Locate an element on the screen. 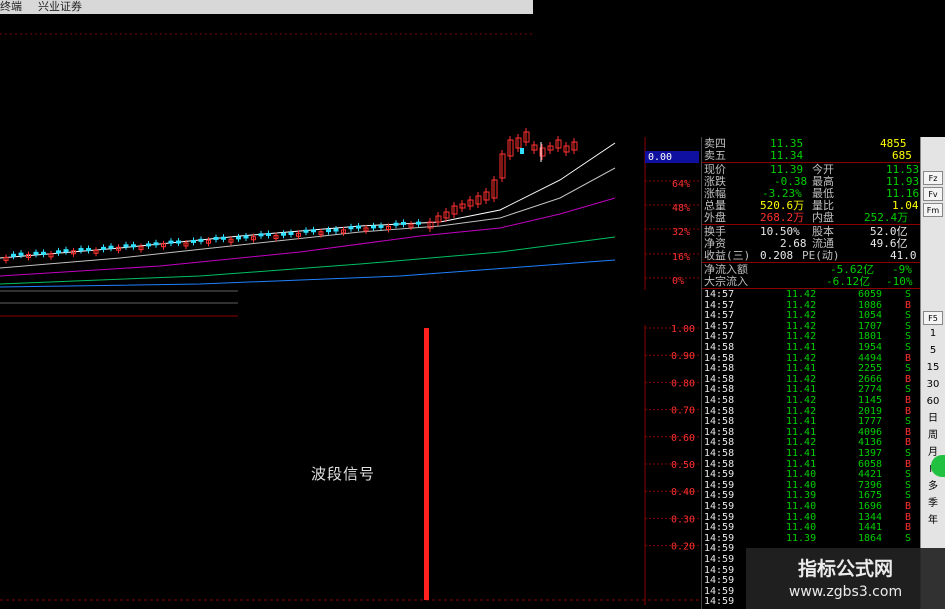 This screenshot has width=945, height=609. sell5-row: 卖五 11.34 685 is located at coordinates (808, 155).